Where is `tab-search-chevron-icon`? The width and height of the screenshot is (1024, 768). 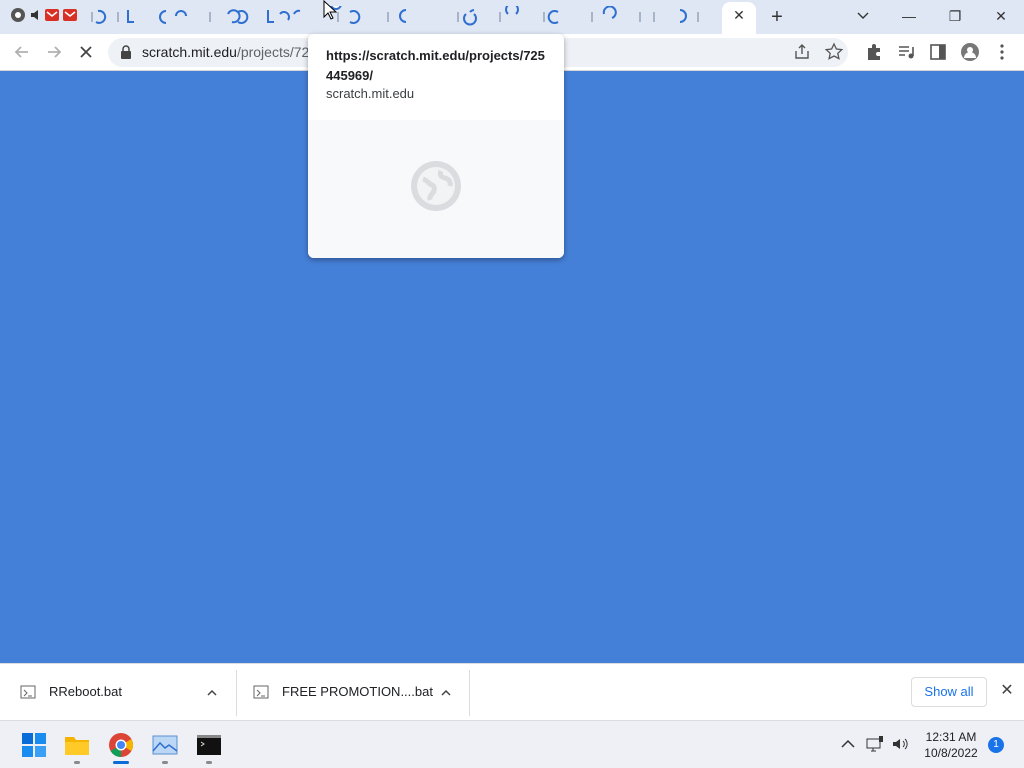 tab-search-chevron-icon is located at coordinates (863, 16).